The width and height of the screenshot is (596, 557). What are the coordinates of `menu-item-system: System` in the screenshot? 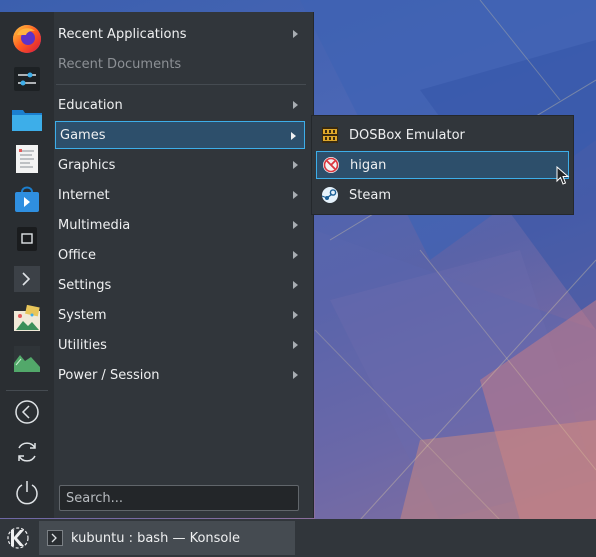 It's located at (180, 315).